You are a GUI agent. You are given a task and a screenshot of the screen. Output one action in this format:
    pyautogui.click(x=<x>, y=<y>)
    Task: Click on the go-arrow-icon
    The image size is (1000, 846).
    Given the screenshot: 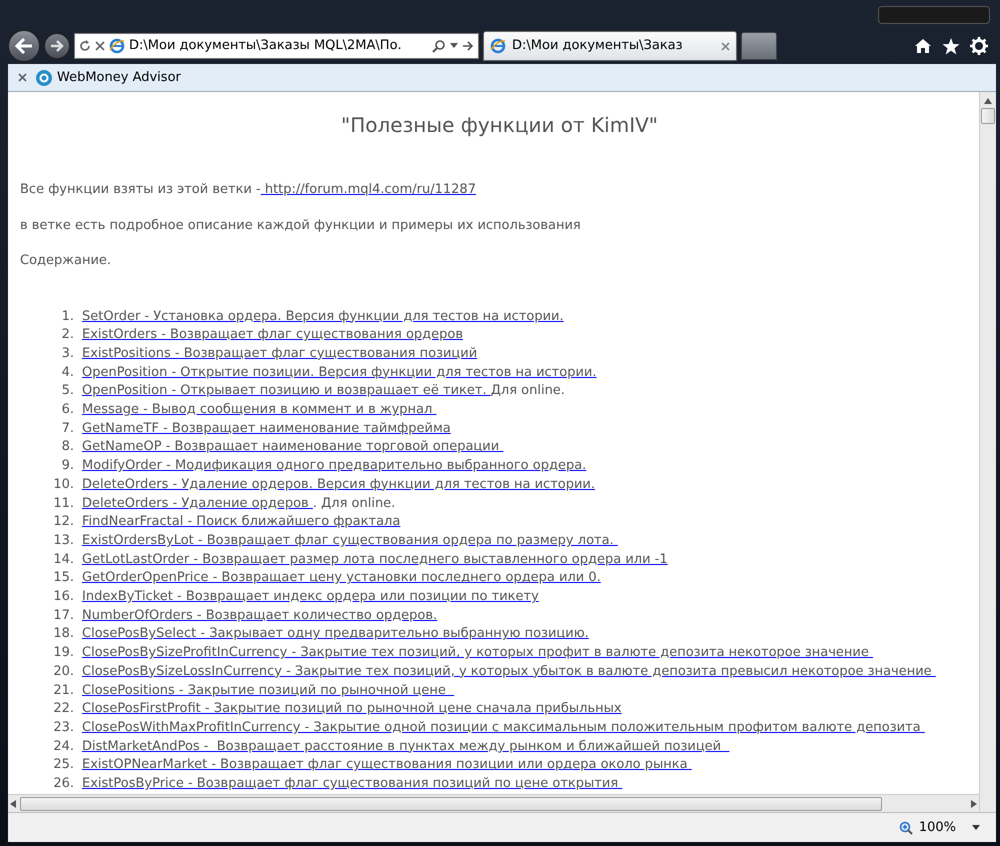 What is the action you would take?
    pyautogui.click(x=468, y=46)
    